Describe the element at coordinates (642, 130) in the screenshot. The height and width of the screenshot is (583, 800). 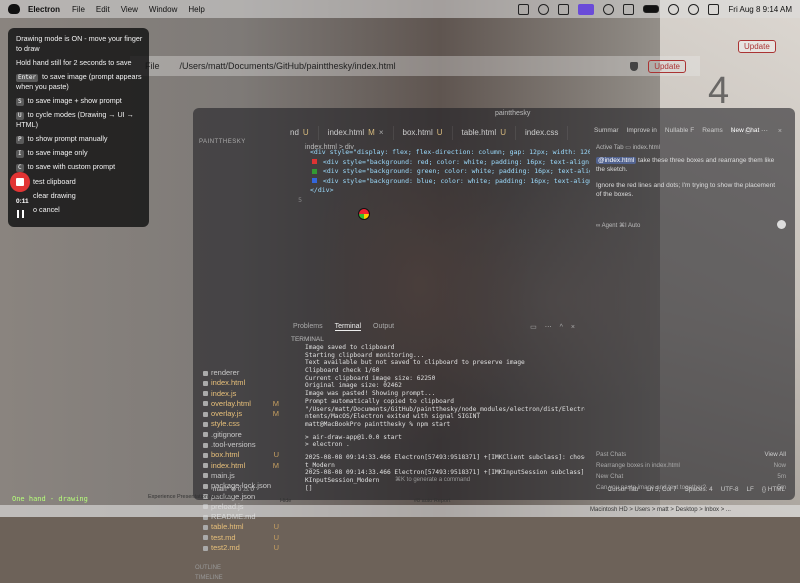
I see `chat-tab: Improve in` at that location.